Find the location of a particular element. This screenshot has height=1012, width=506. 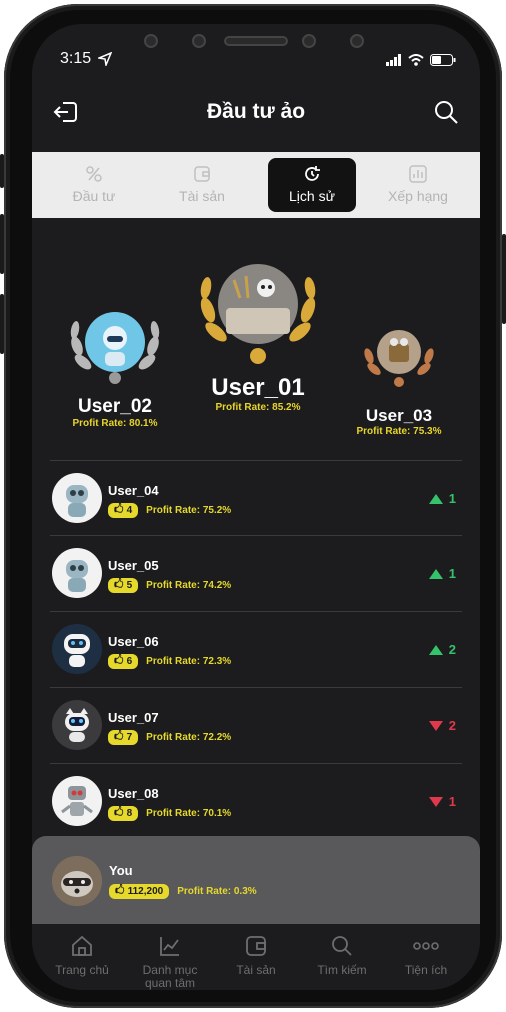

podium-first: User_01 Profit Rate: 85.2% is located at coordinates (258, 335).